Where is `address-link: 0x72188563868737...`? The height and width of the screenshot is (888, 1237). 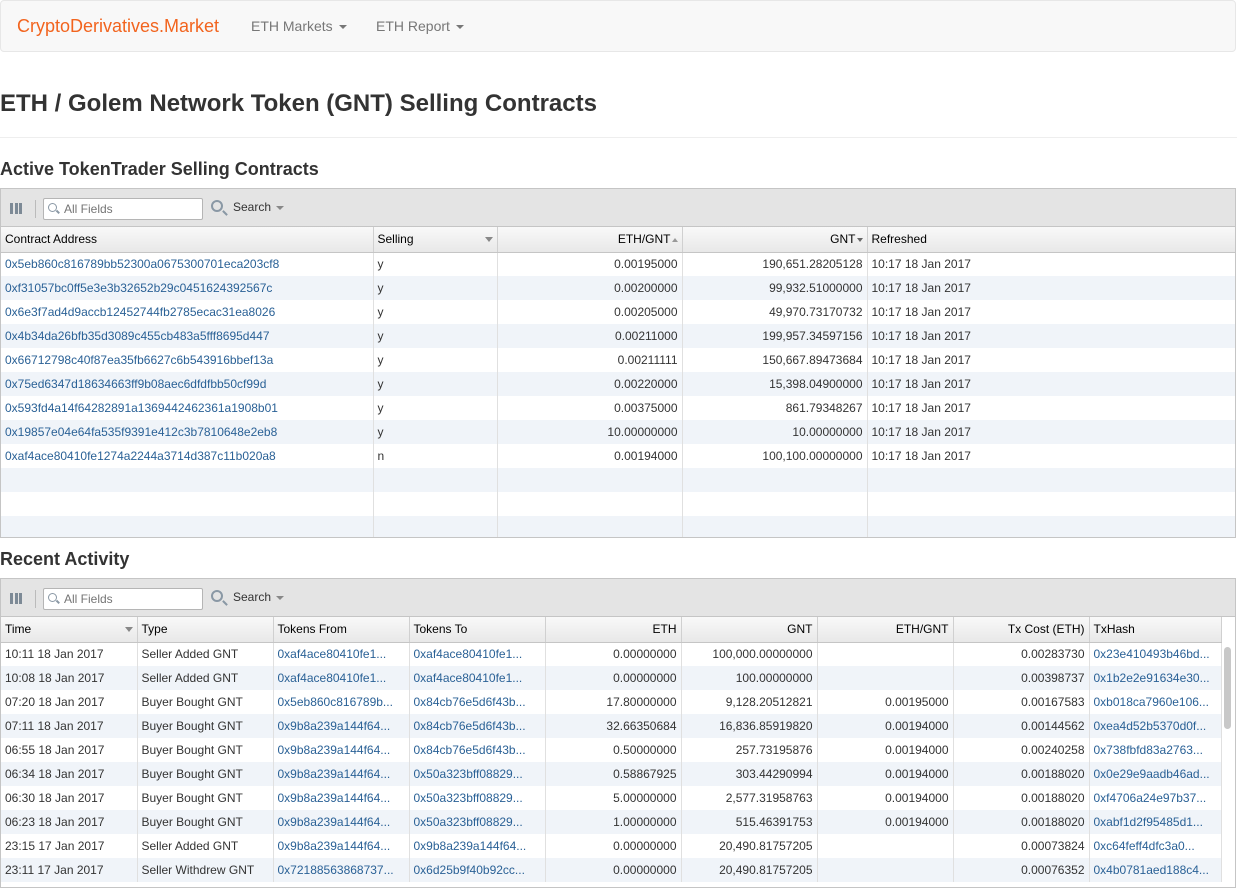
address-link: 0x72188563868737... is located at coordinates (336, 870).